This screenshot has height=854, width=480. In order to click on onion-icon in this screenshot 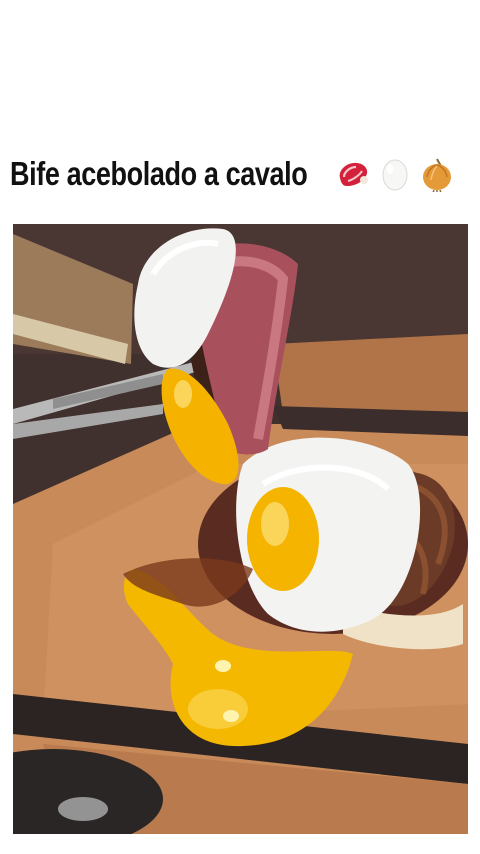, I will do `click(436, 175)`.